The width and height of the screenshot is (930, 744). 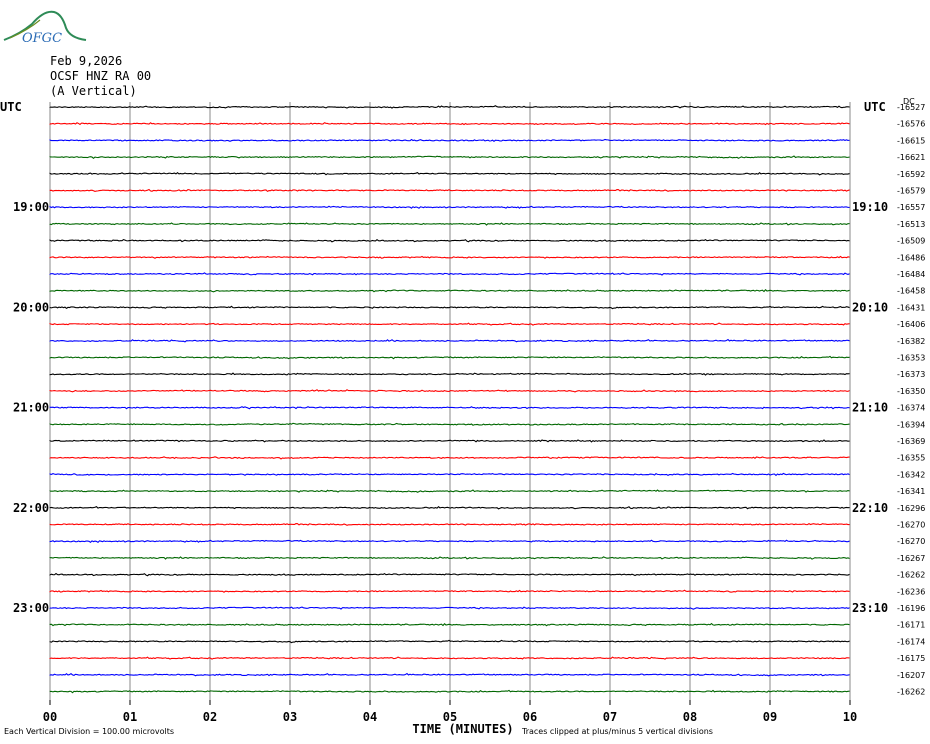 I want to click on x-tick-00: 00, so click(x=50, y=717).